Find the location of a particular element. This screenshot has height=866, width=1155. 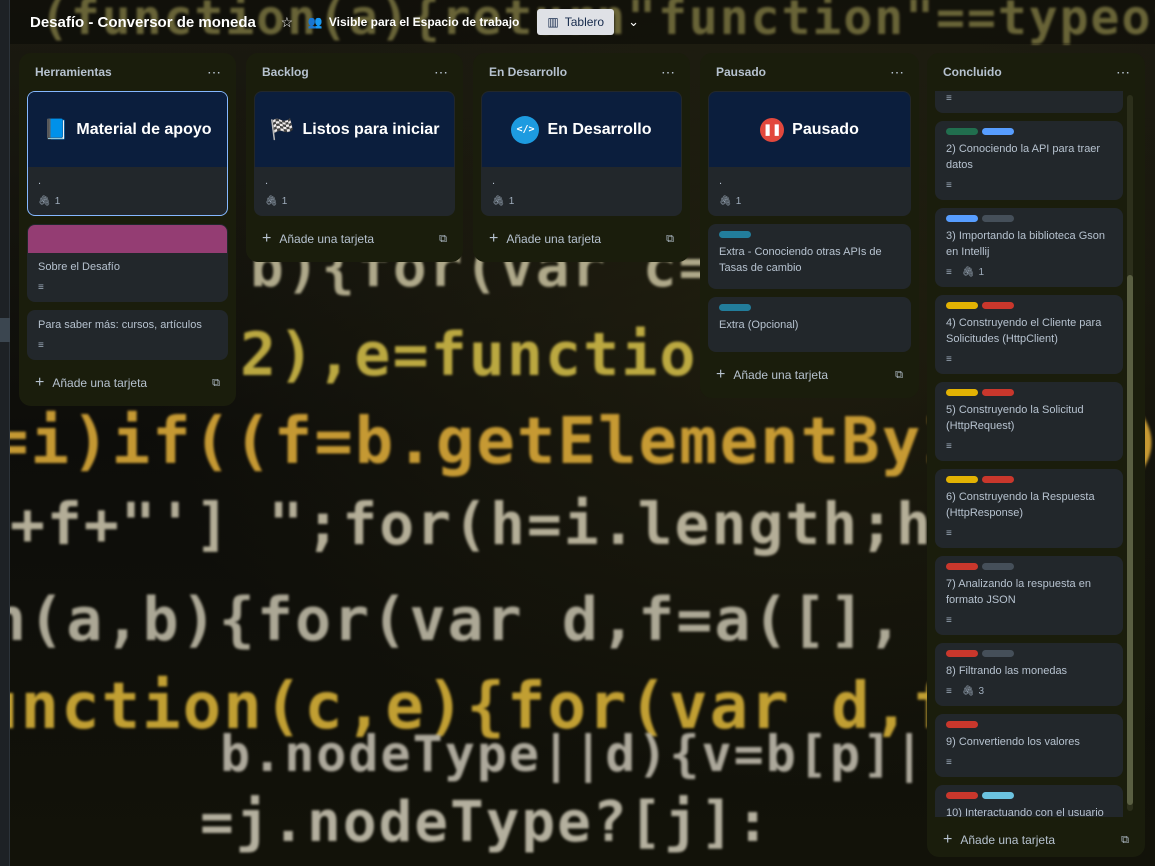

cover-title: Listos para iniciar is located at coordinates (371, 129).